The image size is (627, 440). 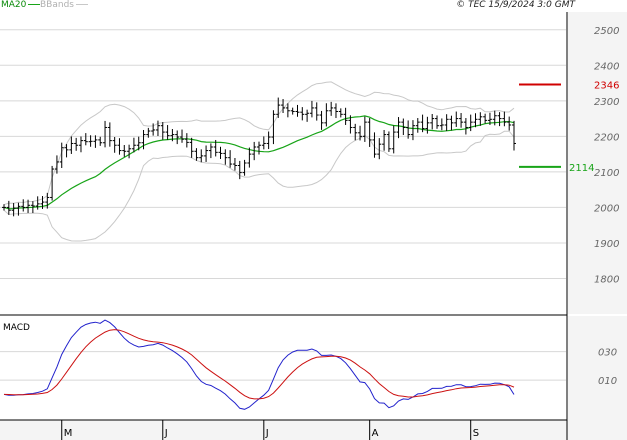 I want to click on macd-tick-label: 010, so click(x=607, y=381).